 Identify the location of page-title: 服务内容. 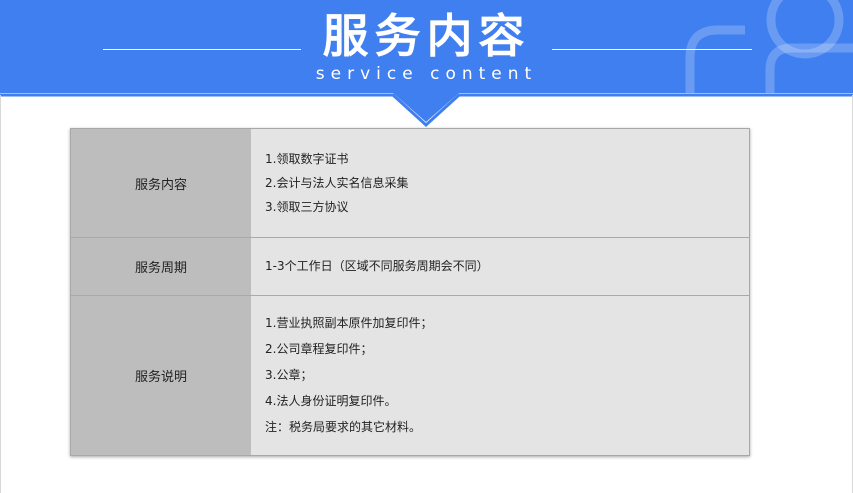
(426, 36).